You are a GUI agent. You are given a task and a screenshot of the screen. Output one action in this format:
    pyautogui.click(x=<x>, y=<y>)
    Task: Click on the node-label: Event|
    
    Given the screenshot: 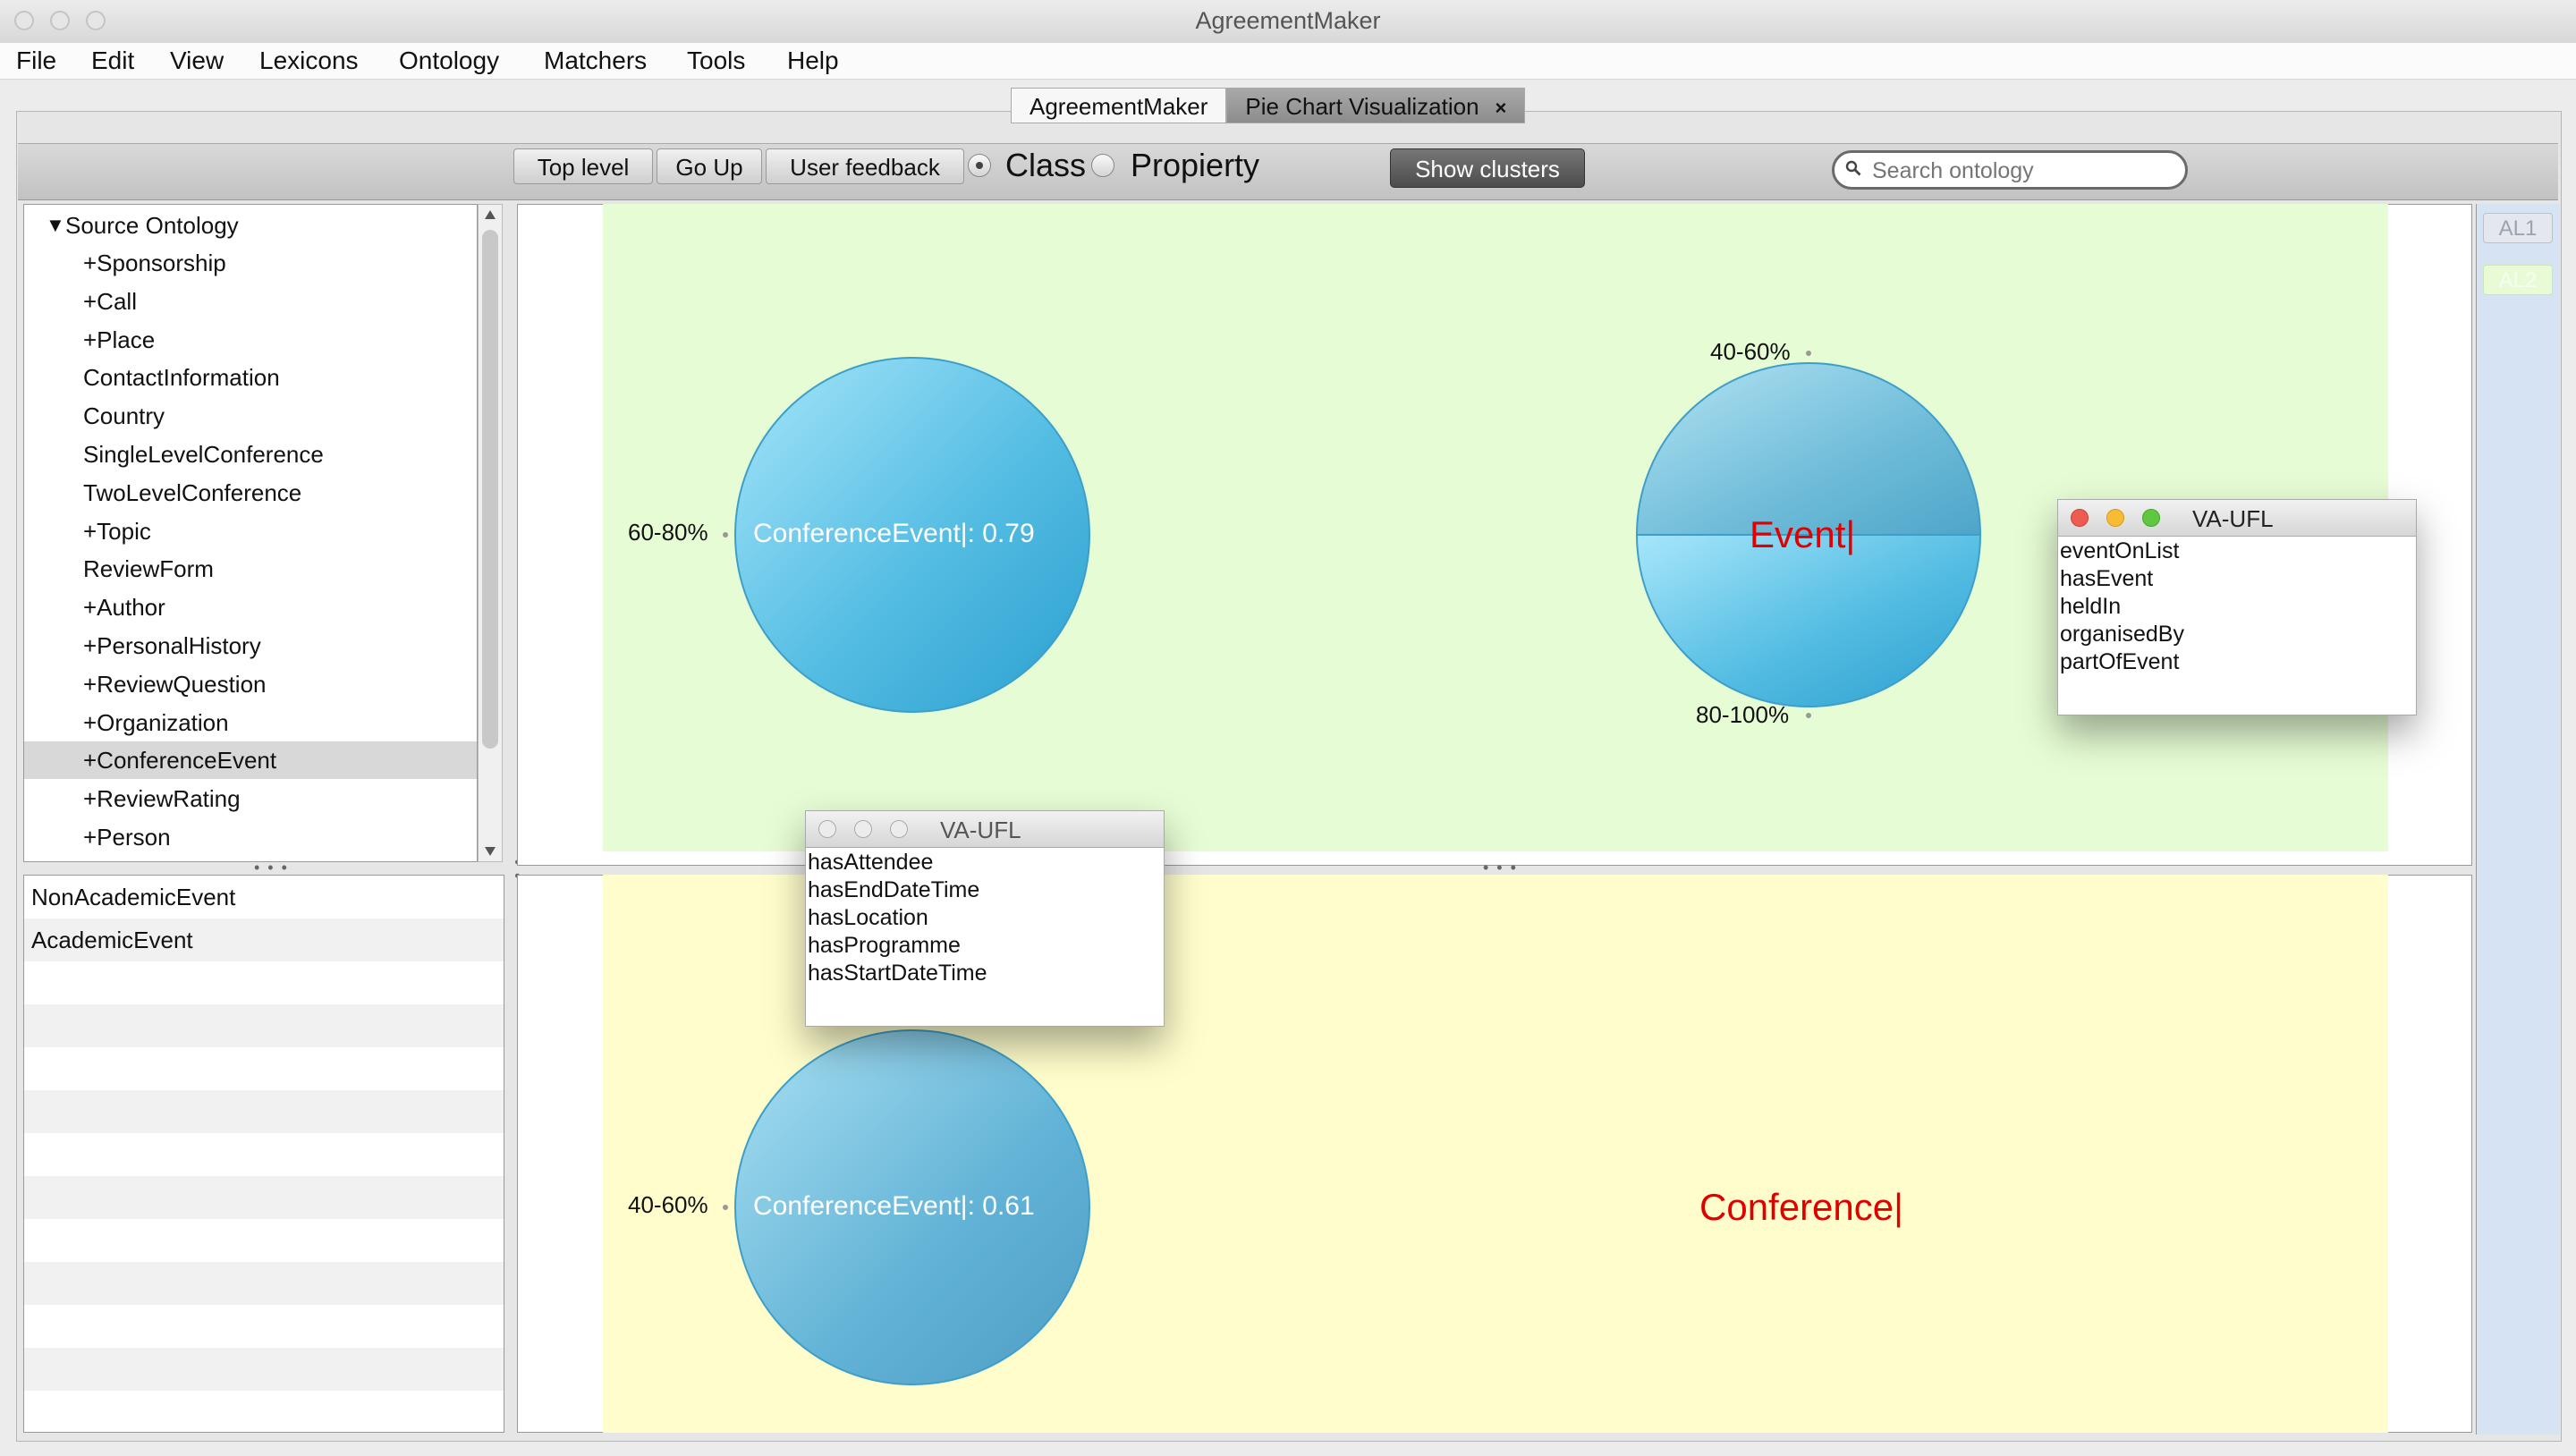 What is the action you would take?
    pyautogui.click(x=1802, y=534)
    